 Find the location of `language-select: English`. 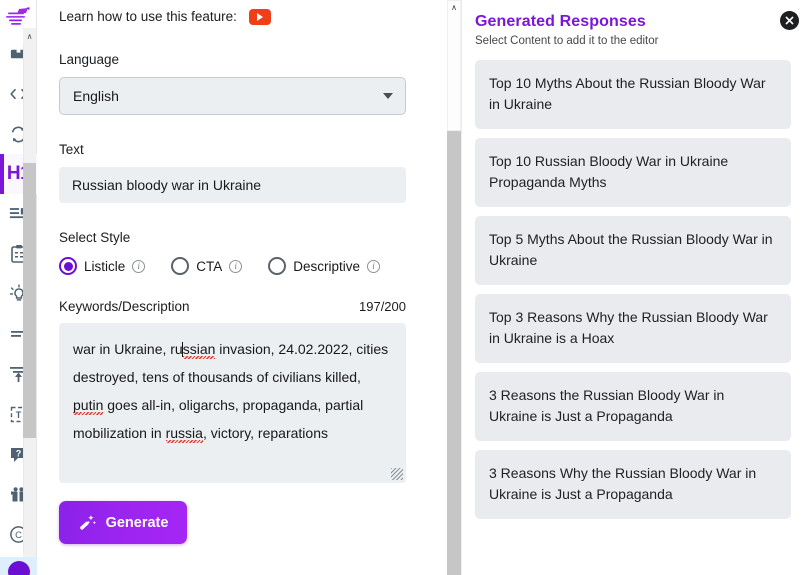

language-select: English is located at coordinates (232, 96).